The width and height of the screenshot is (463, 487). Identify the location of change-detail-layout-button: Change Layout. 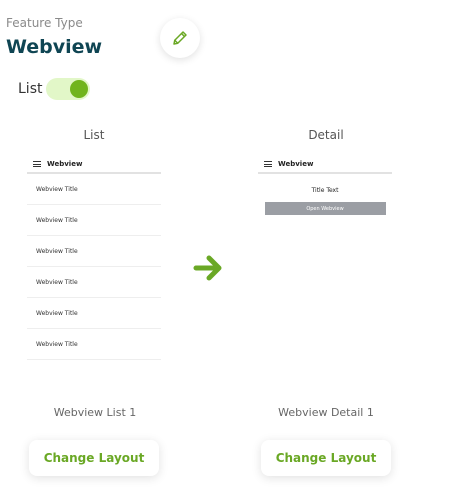
(326, 458).